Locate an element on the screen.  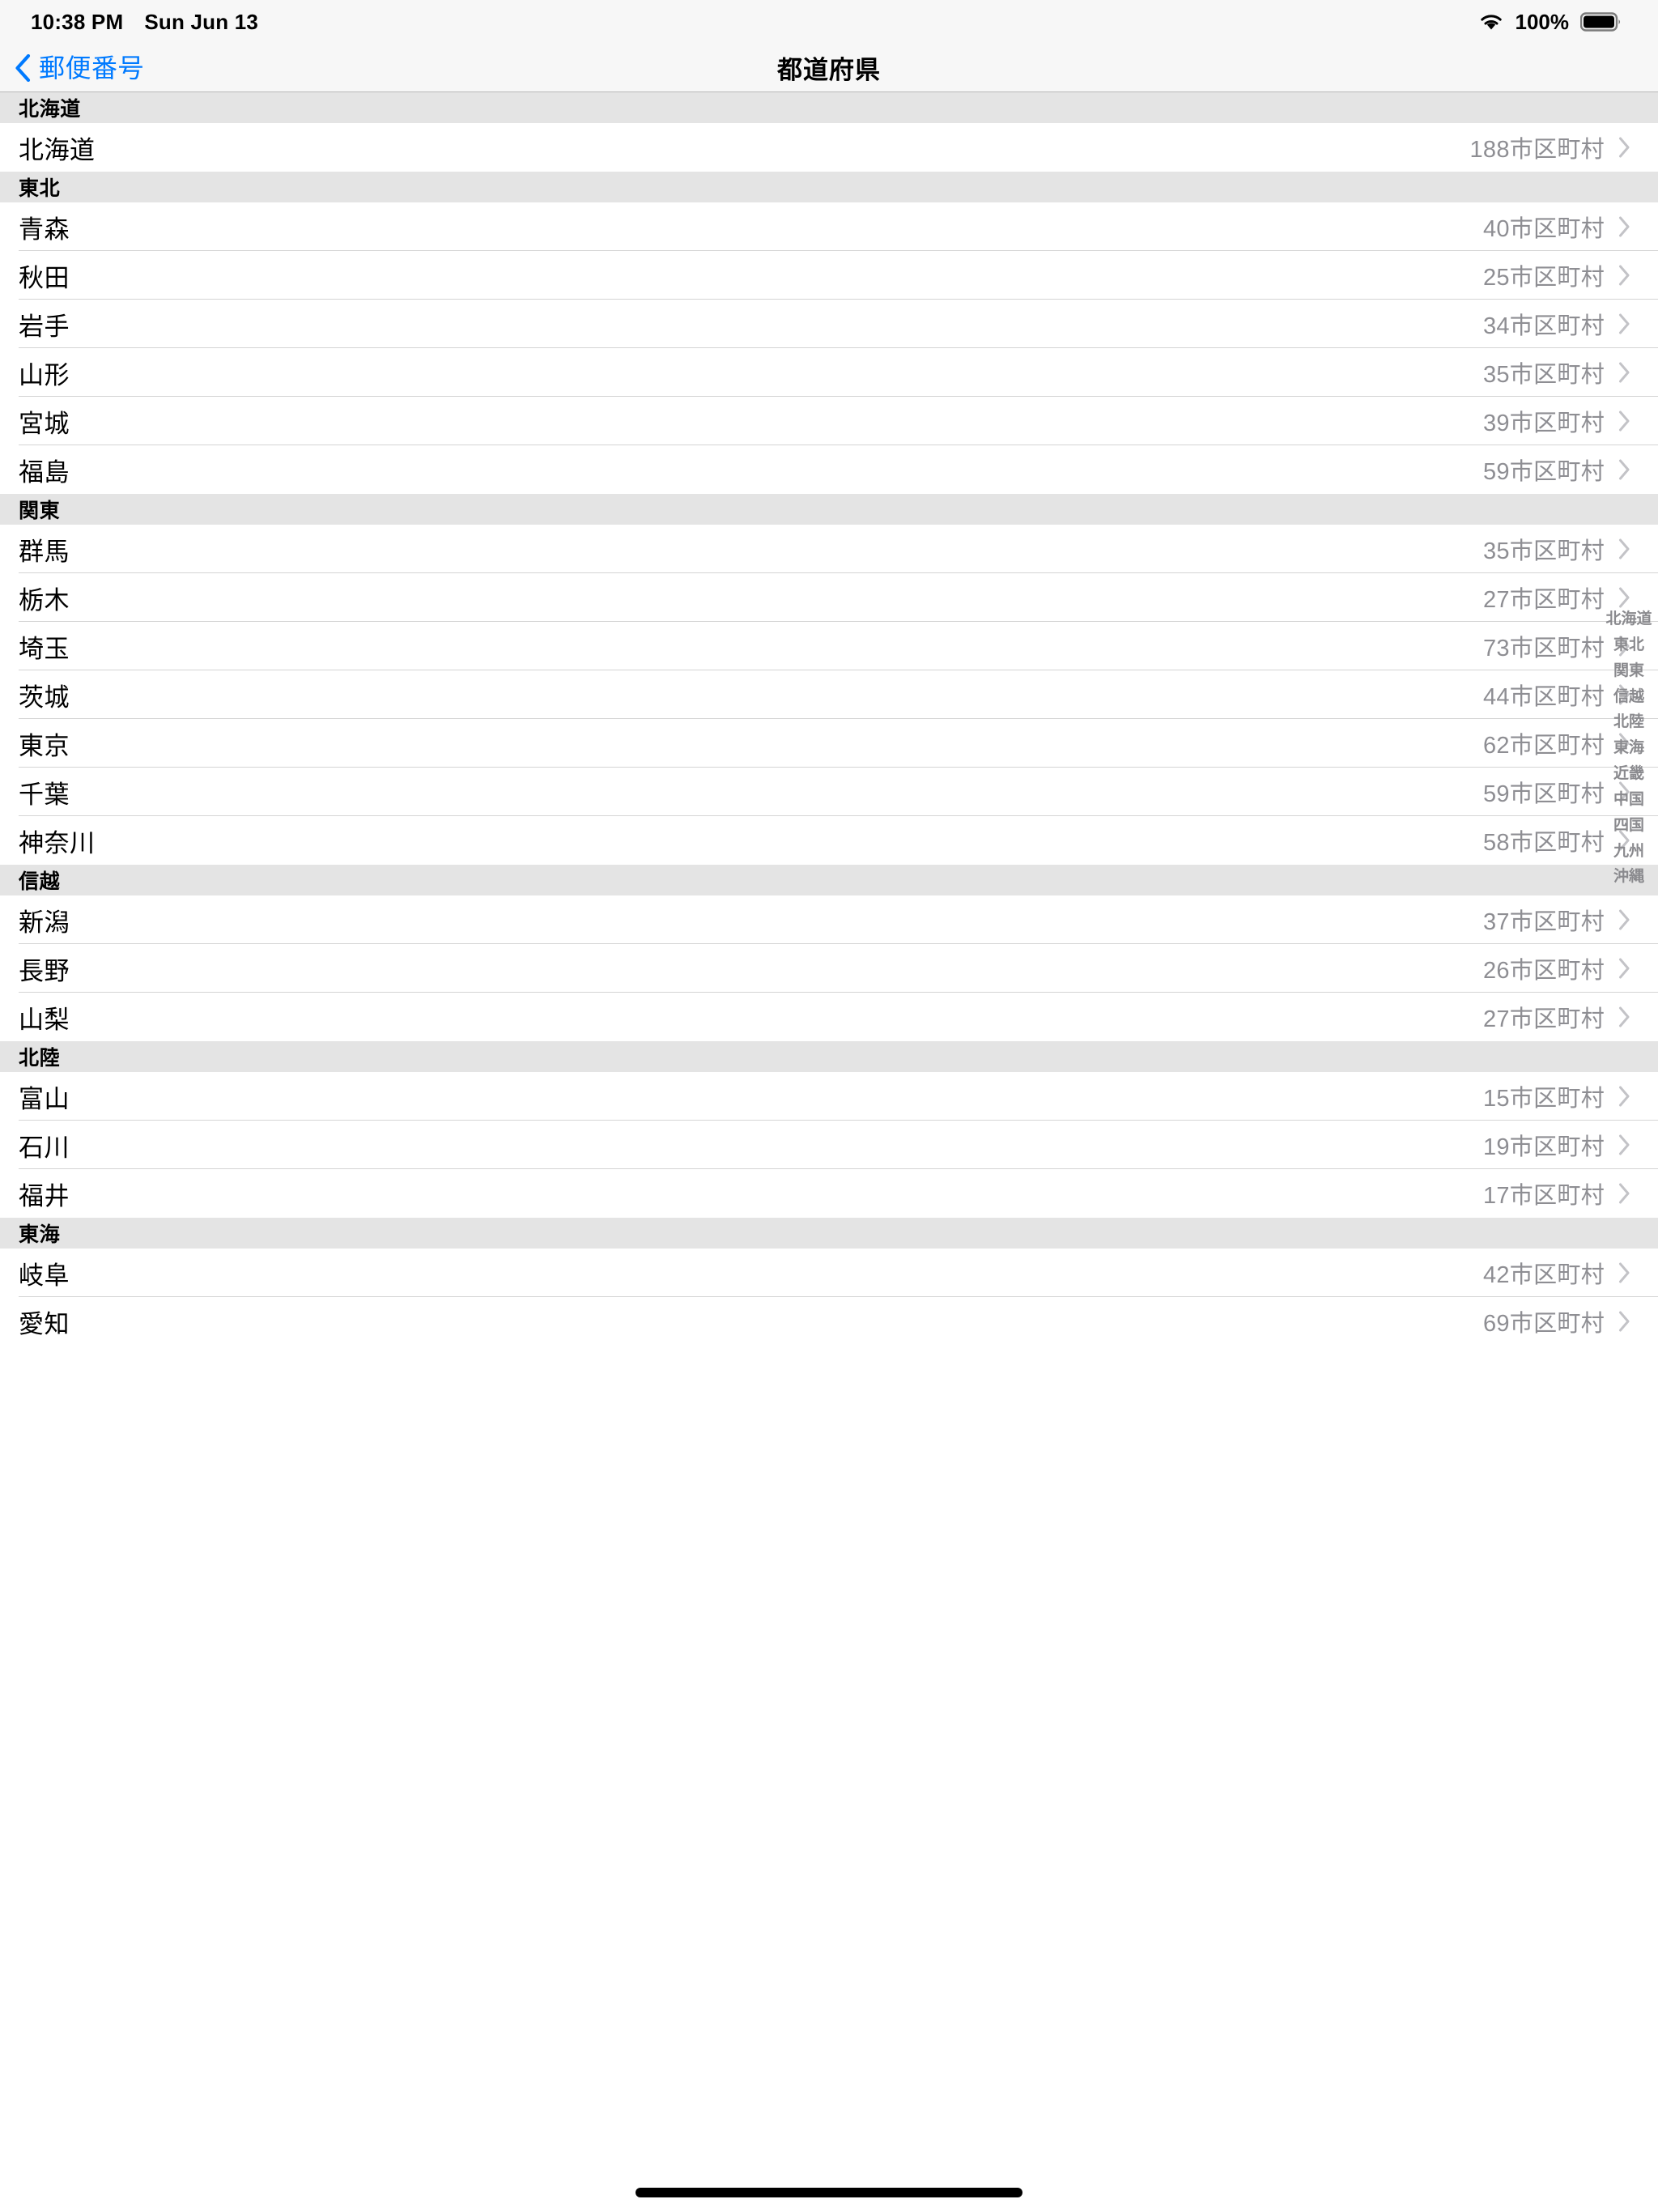
row-title: 千葉 is located at coordinates (44, 795).